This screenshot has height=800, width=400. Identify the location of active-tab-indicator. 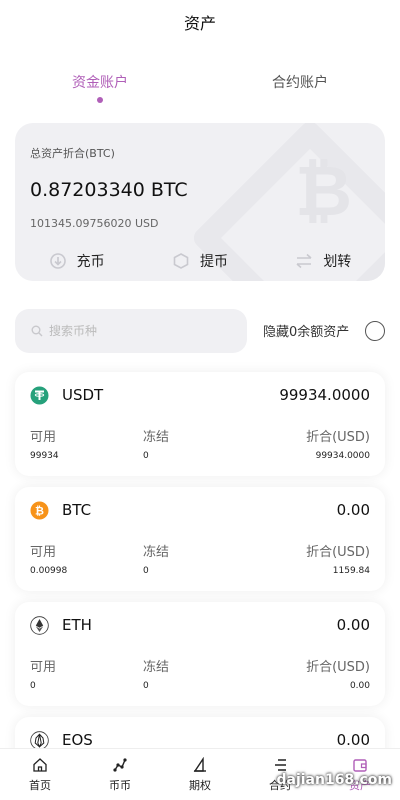
(100, 100).